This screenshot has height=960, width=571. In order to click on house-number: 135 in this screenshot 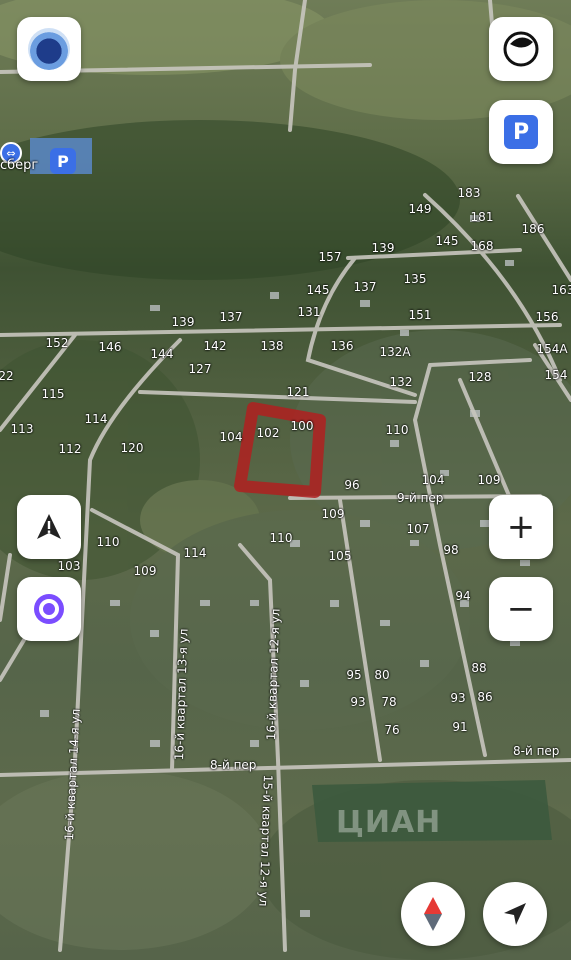, I will do `click(415, 279)`.